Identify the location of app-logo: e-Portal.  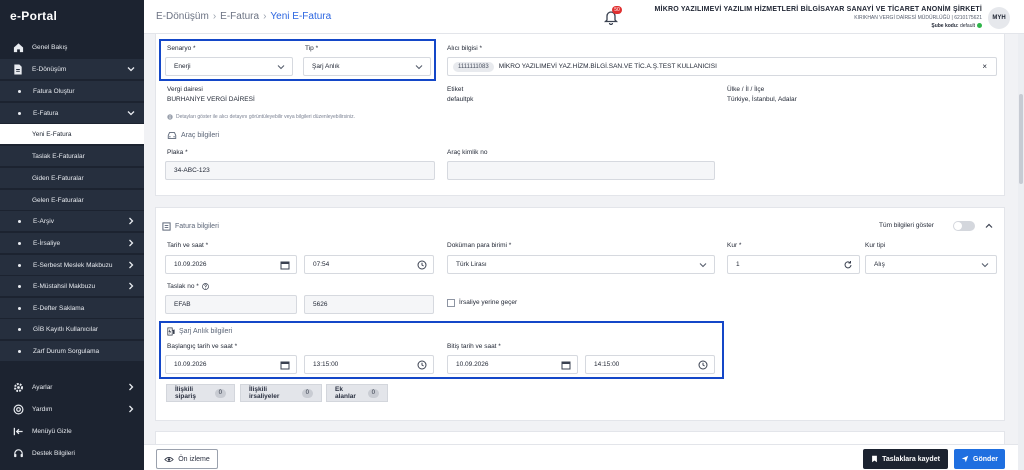
(33, 16).